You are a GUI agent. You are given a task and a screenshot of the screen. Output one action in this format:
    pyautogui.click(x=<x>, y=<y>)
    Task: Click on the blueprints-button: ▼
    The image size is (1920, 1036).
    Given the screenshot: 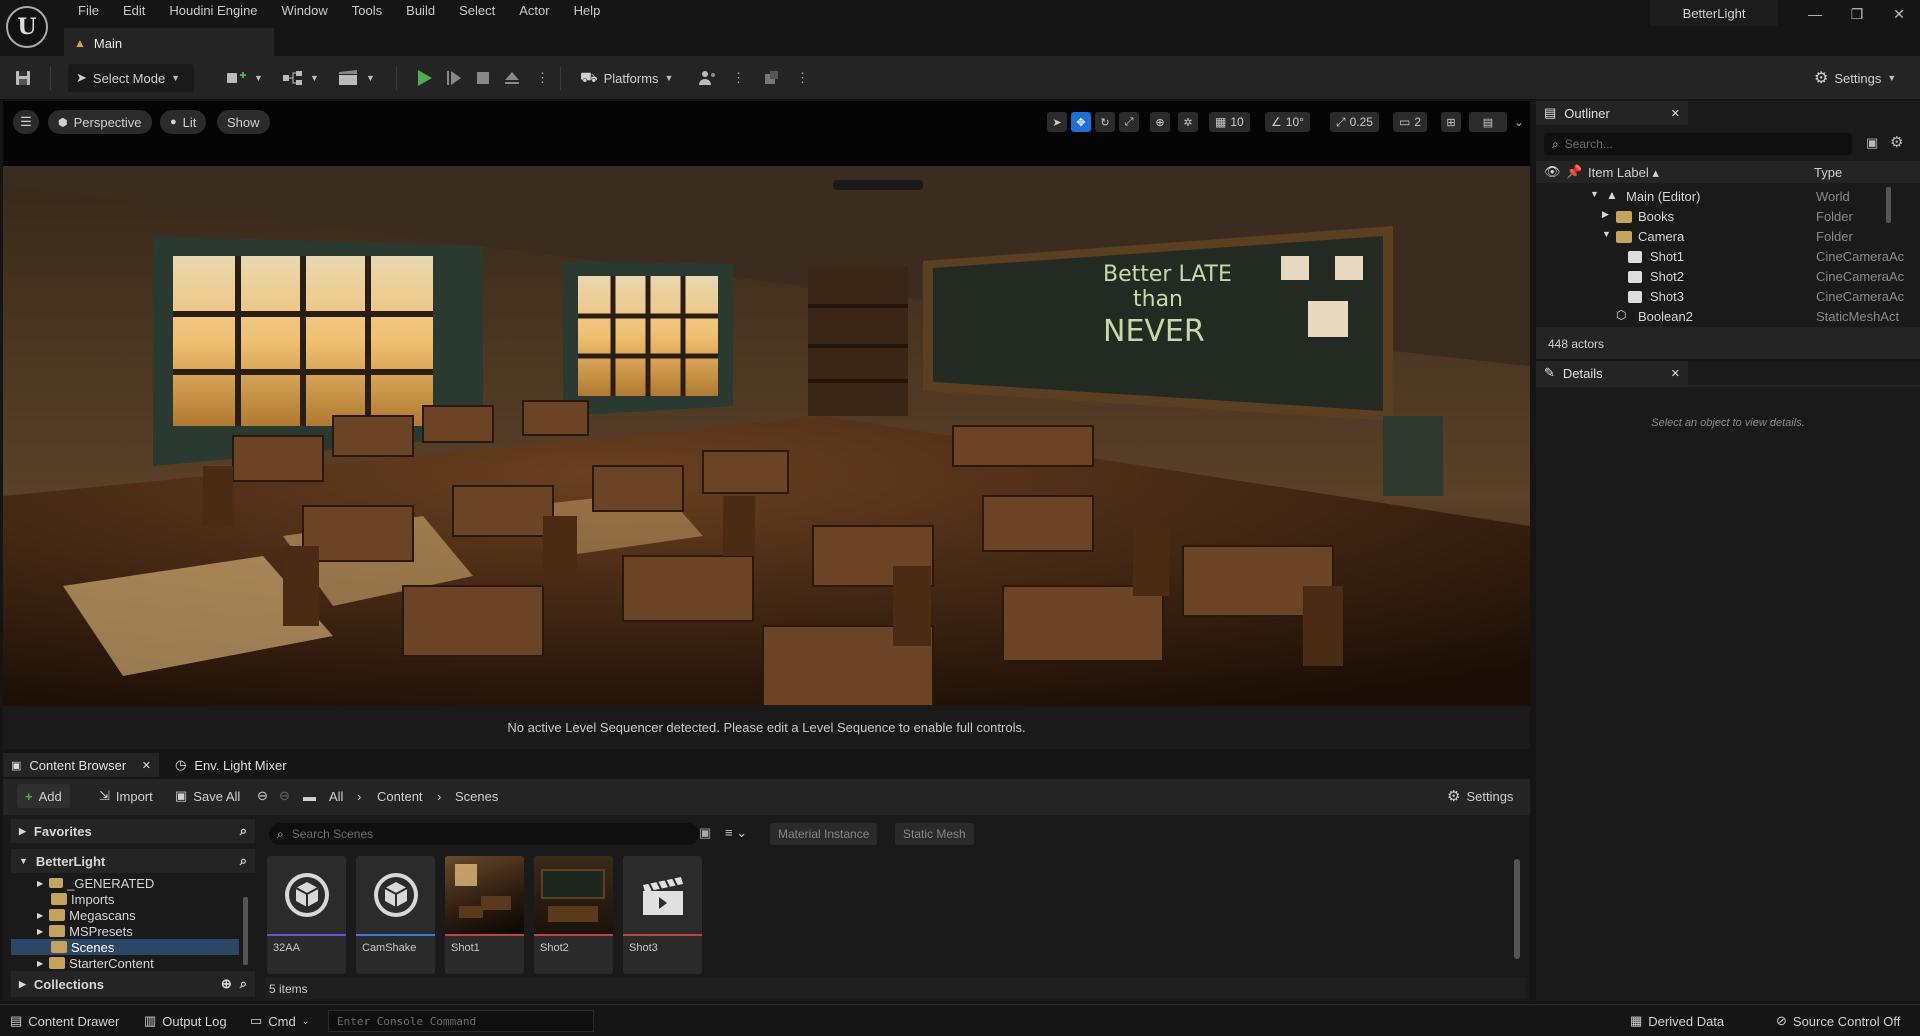 What is the action you would take?
    pyautogui.click(x=300, y=78)
    